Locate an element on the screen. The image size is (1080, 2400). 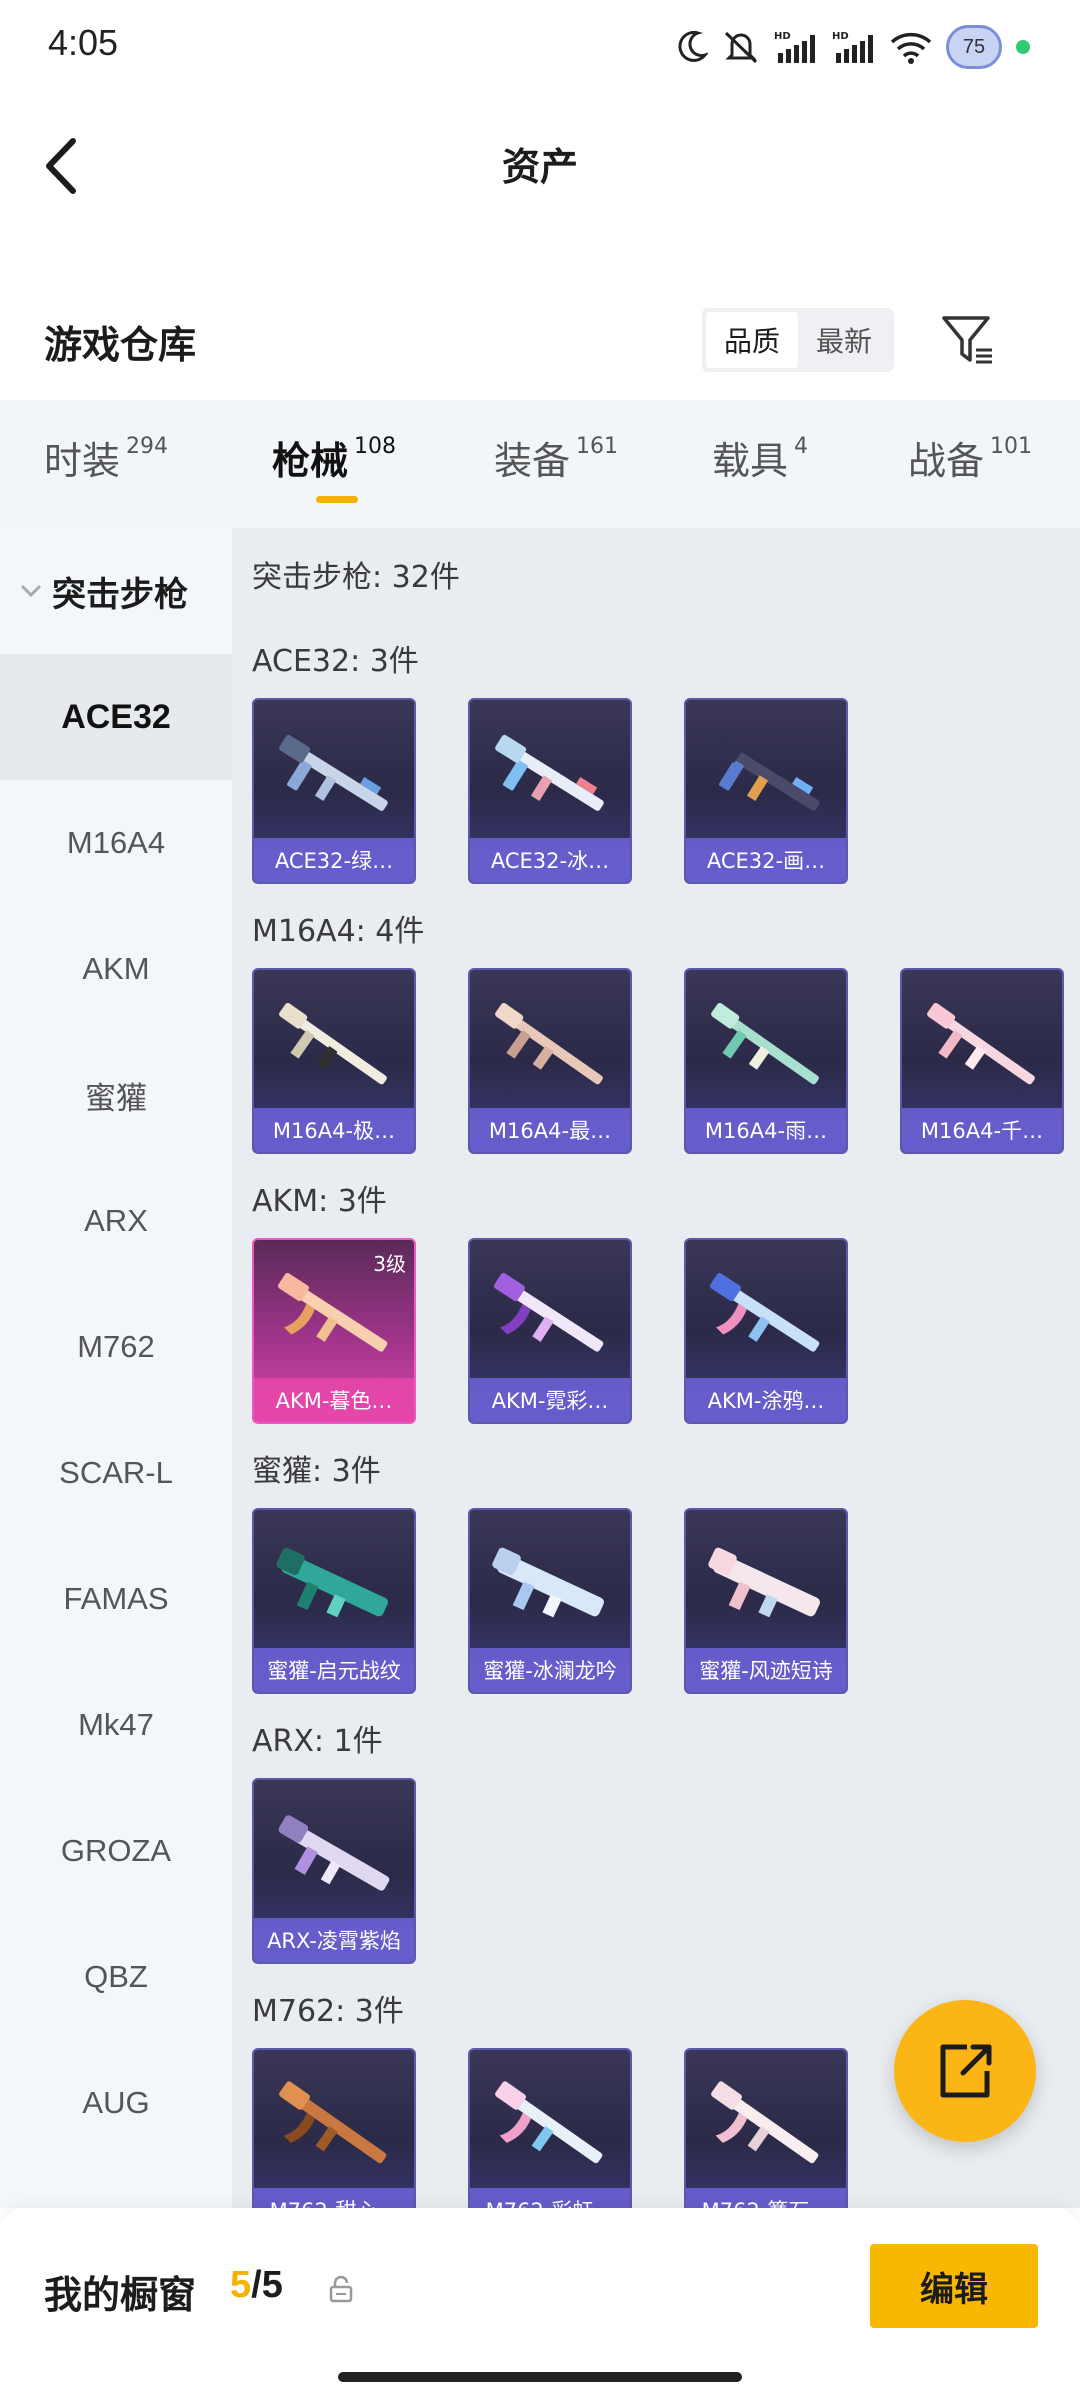
share-fab-button is located at coordinates (965, 2071).